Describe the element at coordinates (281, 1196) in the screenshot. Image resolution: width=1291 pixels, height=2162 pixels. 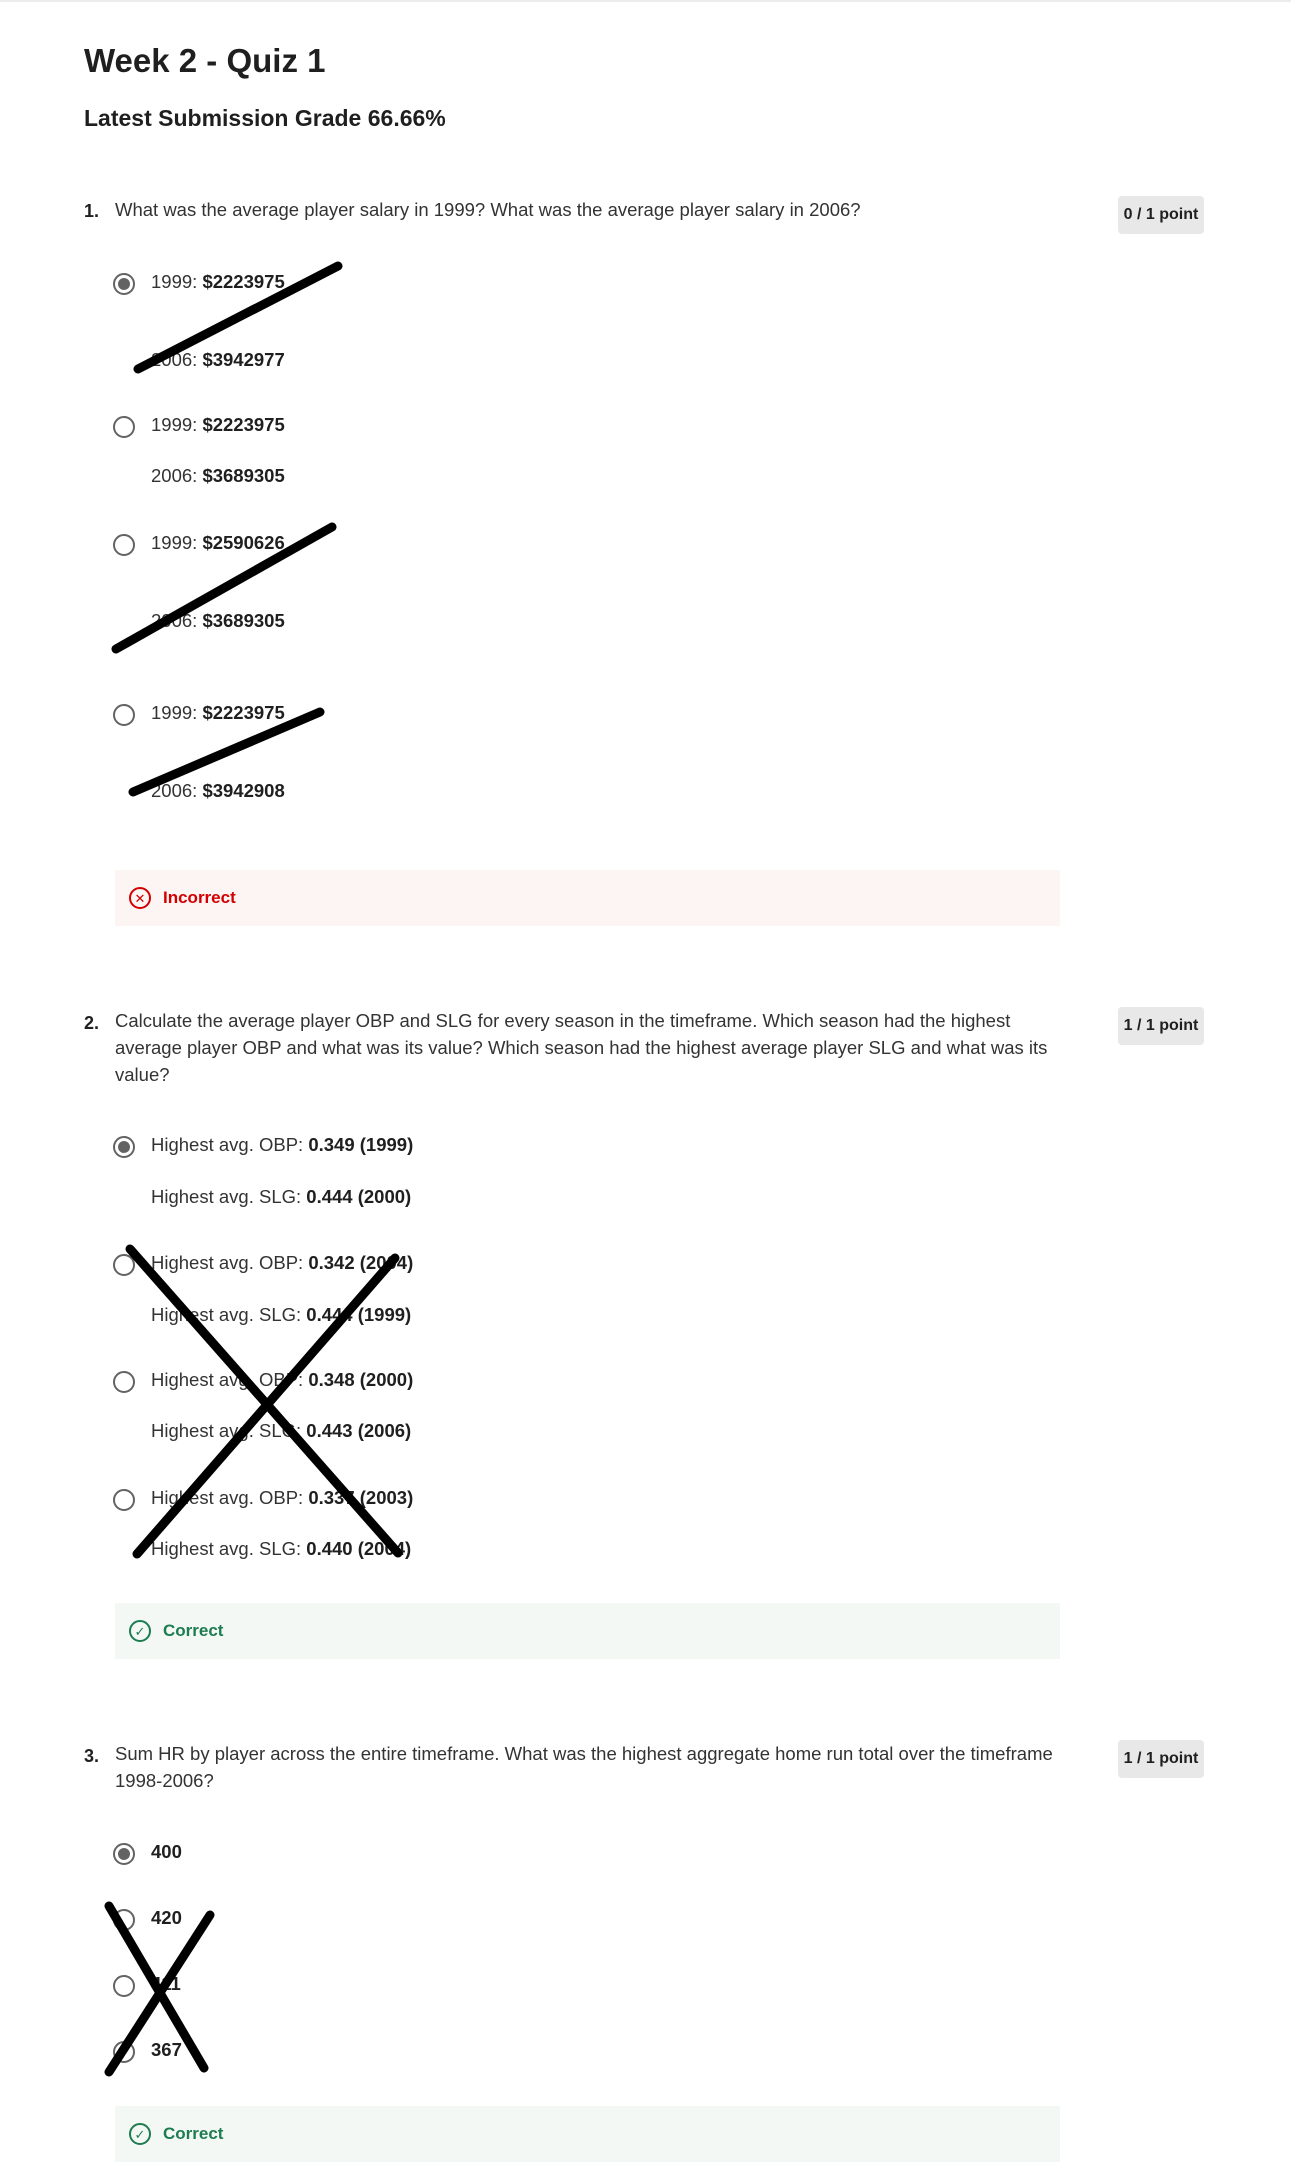
I see `question-2-option-1-line-2: Highest avg. SLG: 0.444 (2000)` at that location.